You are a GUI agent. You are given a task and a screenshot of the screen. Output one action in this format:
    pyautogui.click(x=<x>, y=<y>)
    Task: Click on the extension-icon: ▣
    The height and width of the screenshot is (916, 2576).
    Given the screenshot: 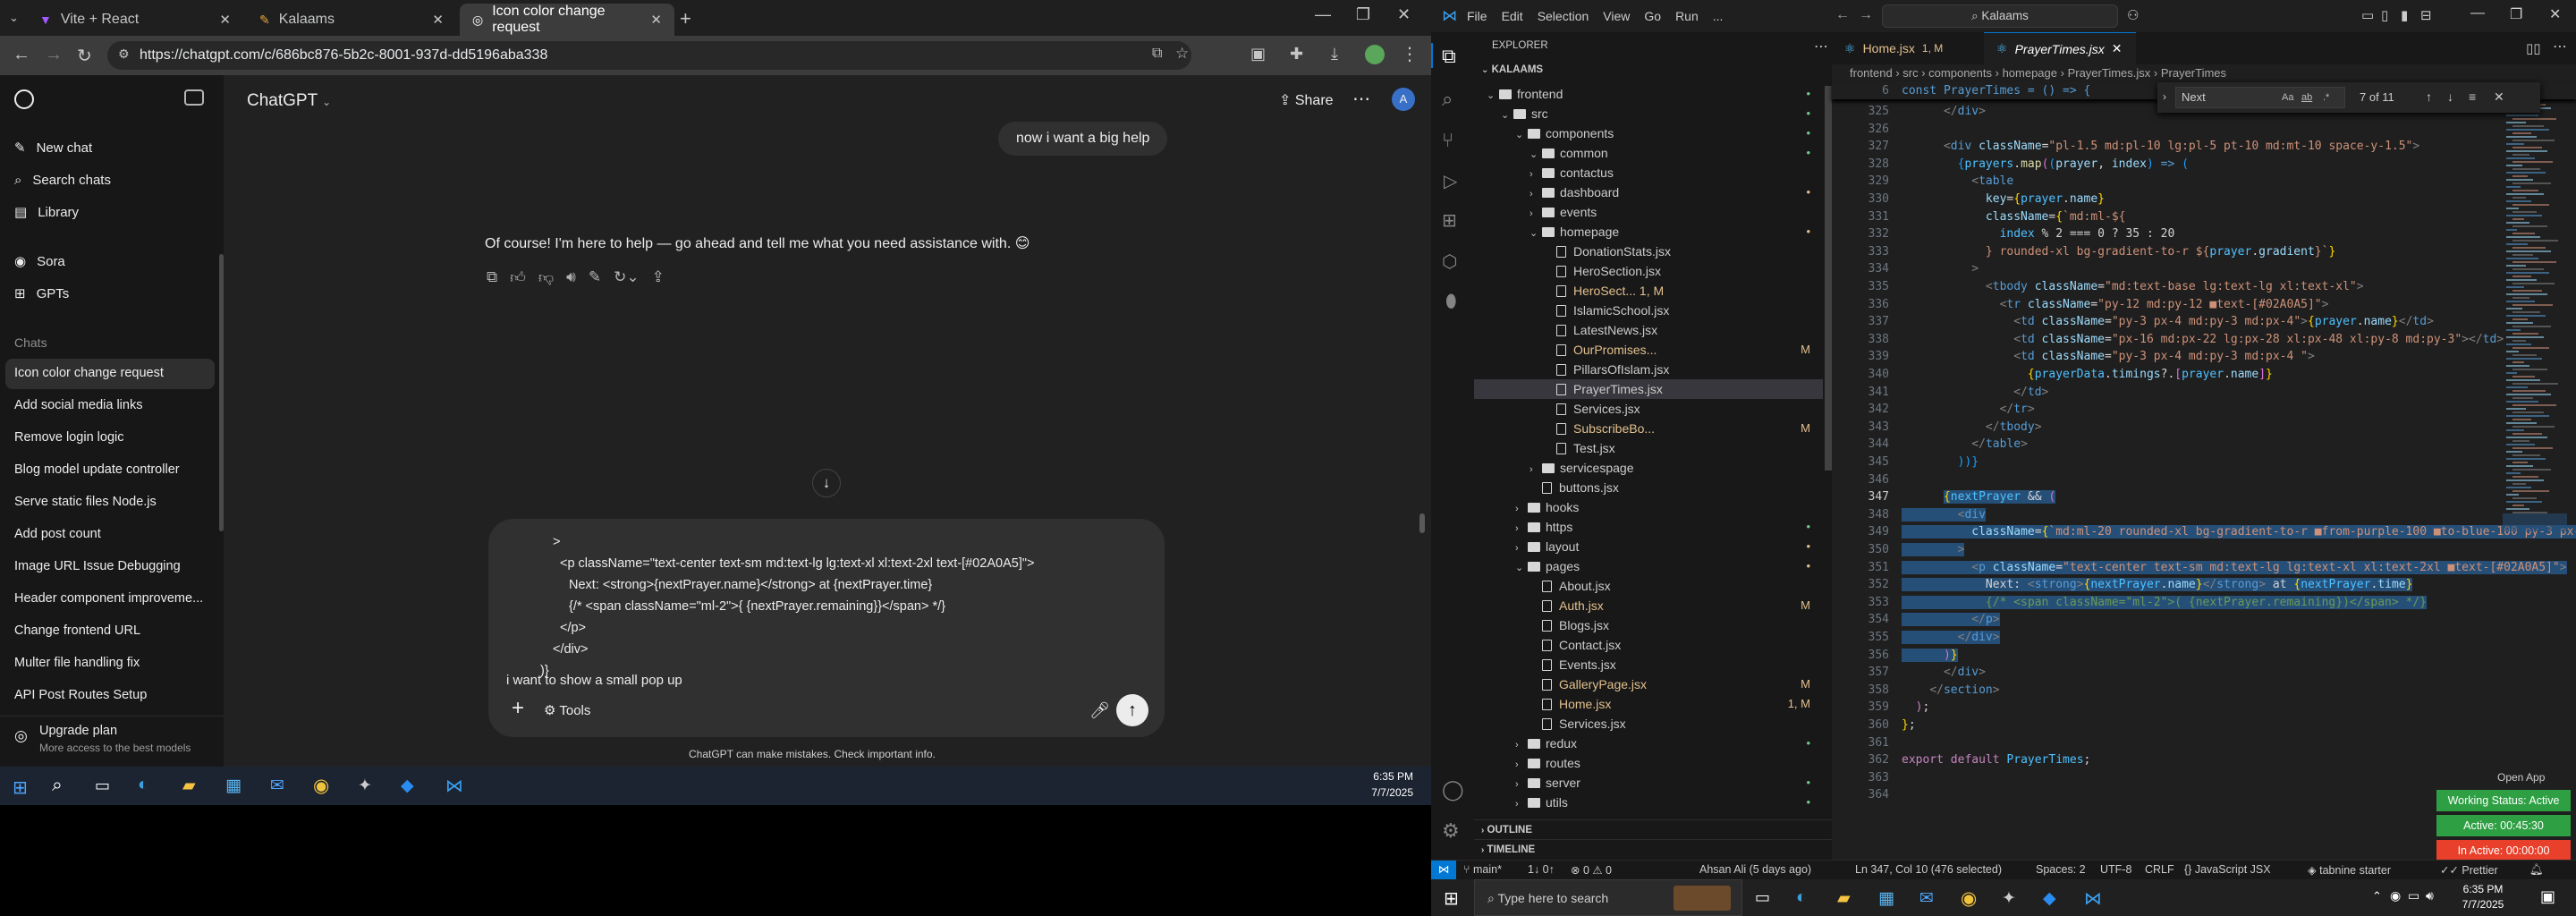 What is the action you would take?
    pyautogui.click(x=1258, y=54)
    